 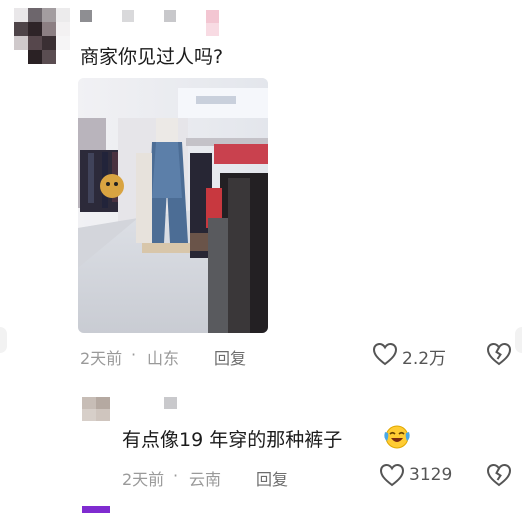 What do you see at coordinates (232, 440) in the screenshot?
I see `comment-text: 有点像19 年穿的那种裤子` at bounding box center [232, 440].